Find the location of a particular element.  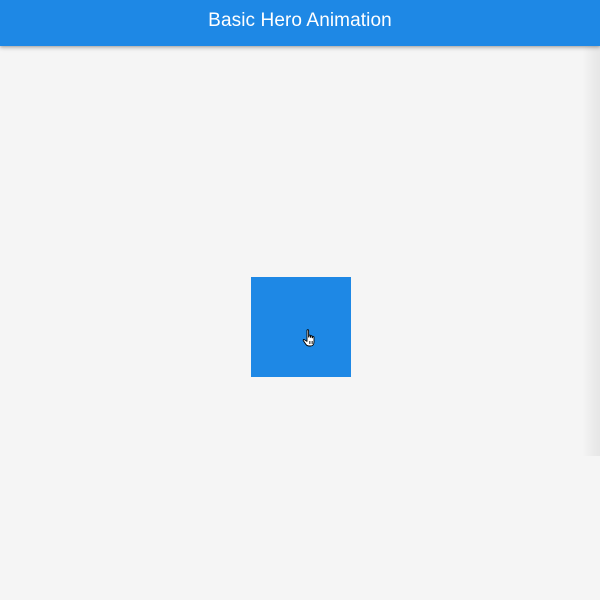

app-bar: Basic Hero Animation is located at coordinates (300, 23).